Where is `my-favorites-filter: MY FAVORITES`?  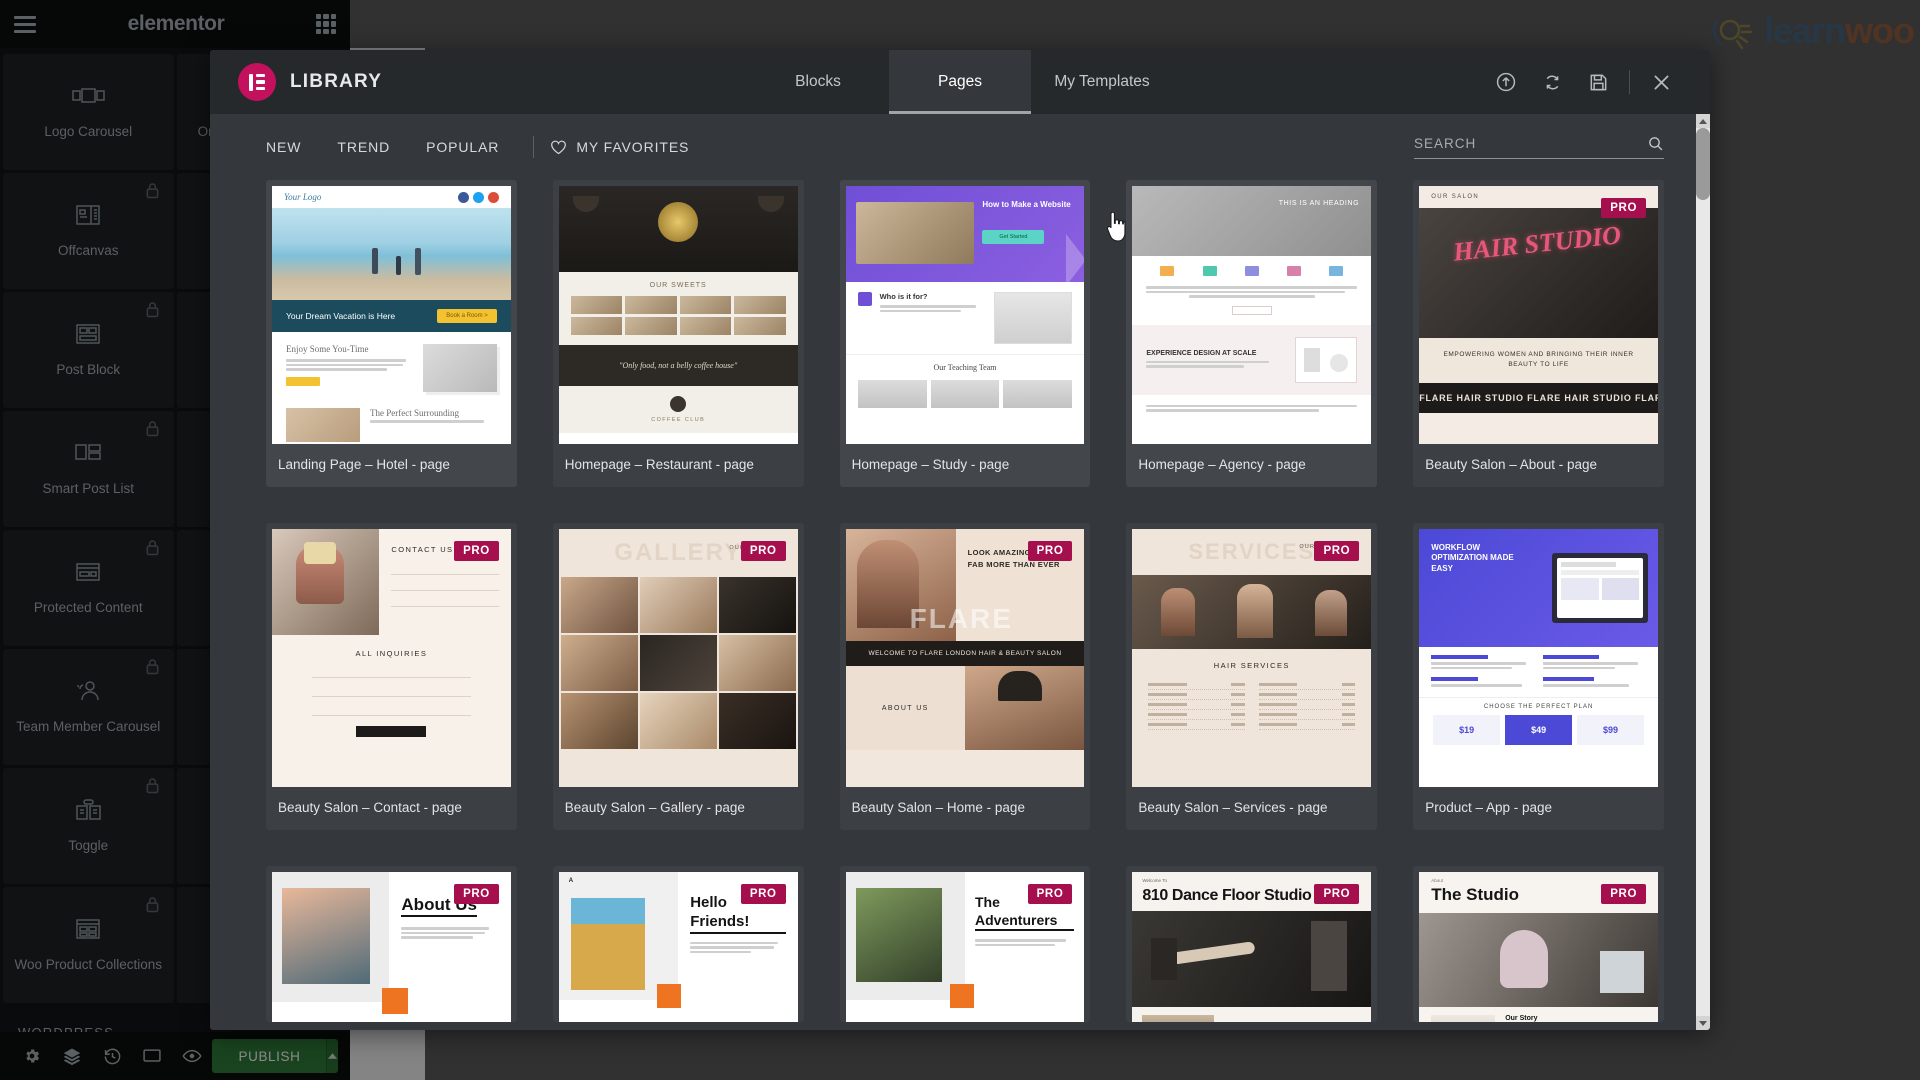
my-favorites-filter: MY FAVORITES is located at coordinates (619, 147).